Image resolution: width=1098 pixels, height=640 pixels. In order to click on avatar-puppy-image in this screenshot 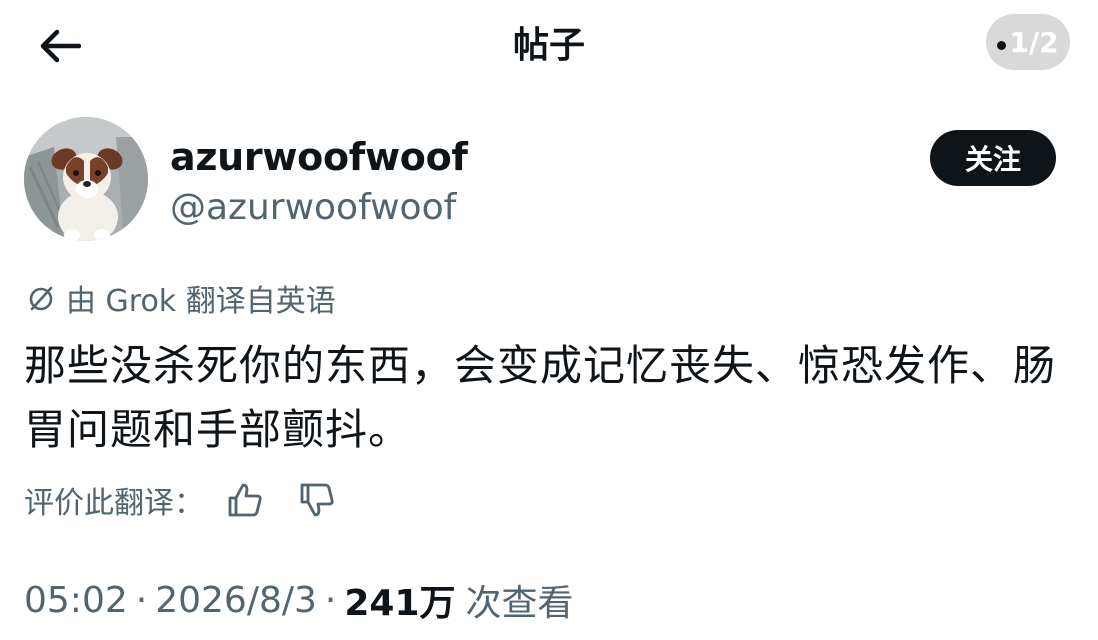, I will do `click(86, 179)`.